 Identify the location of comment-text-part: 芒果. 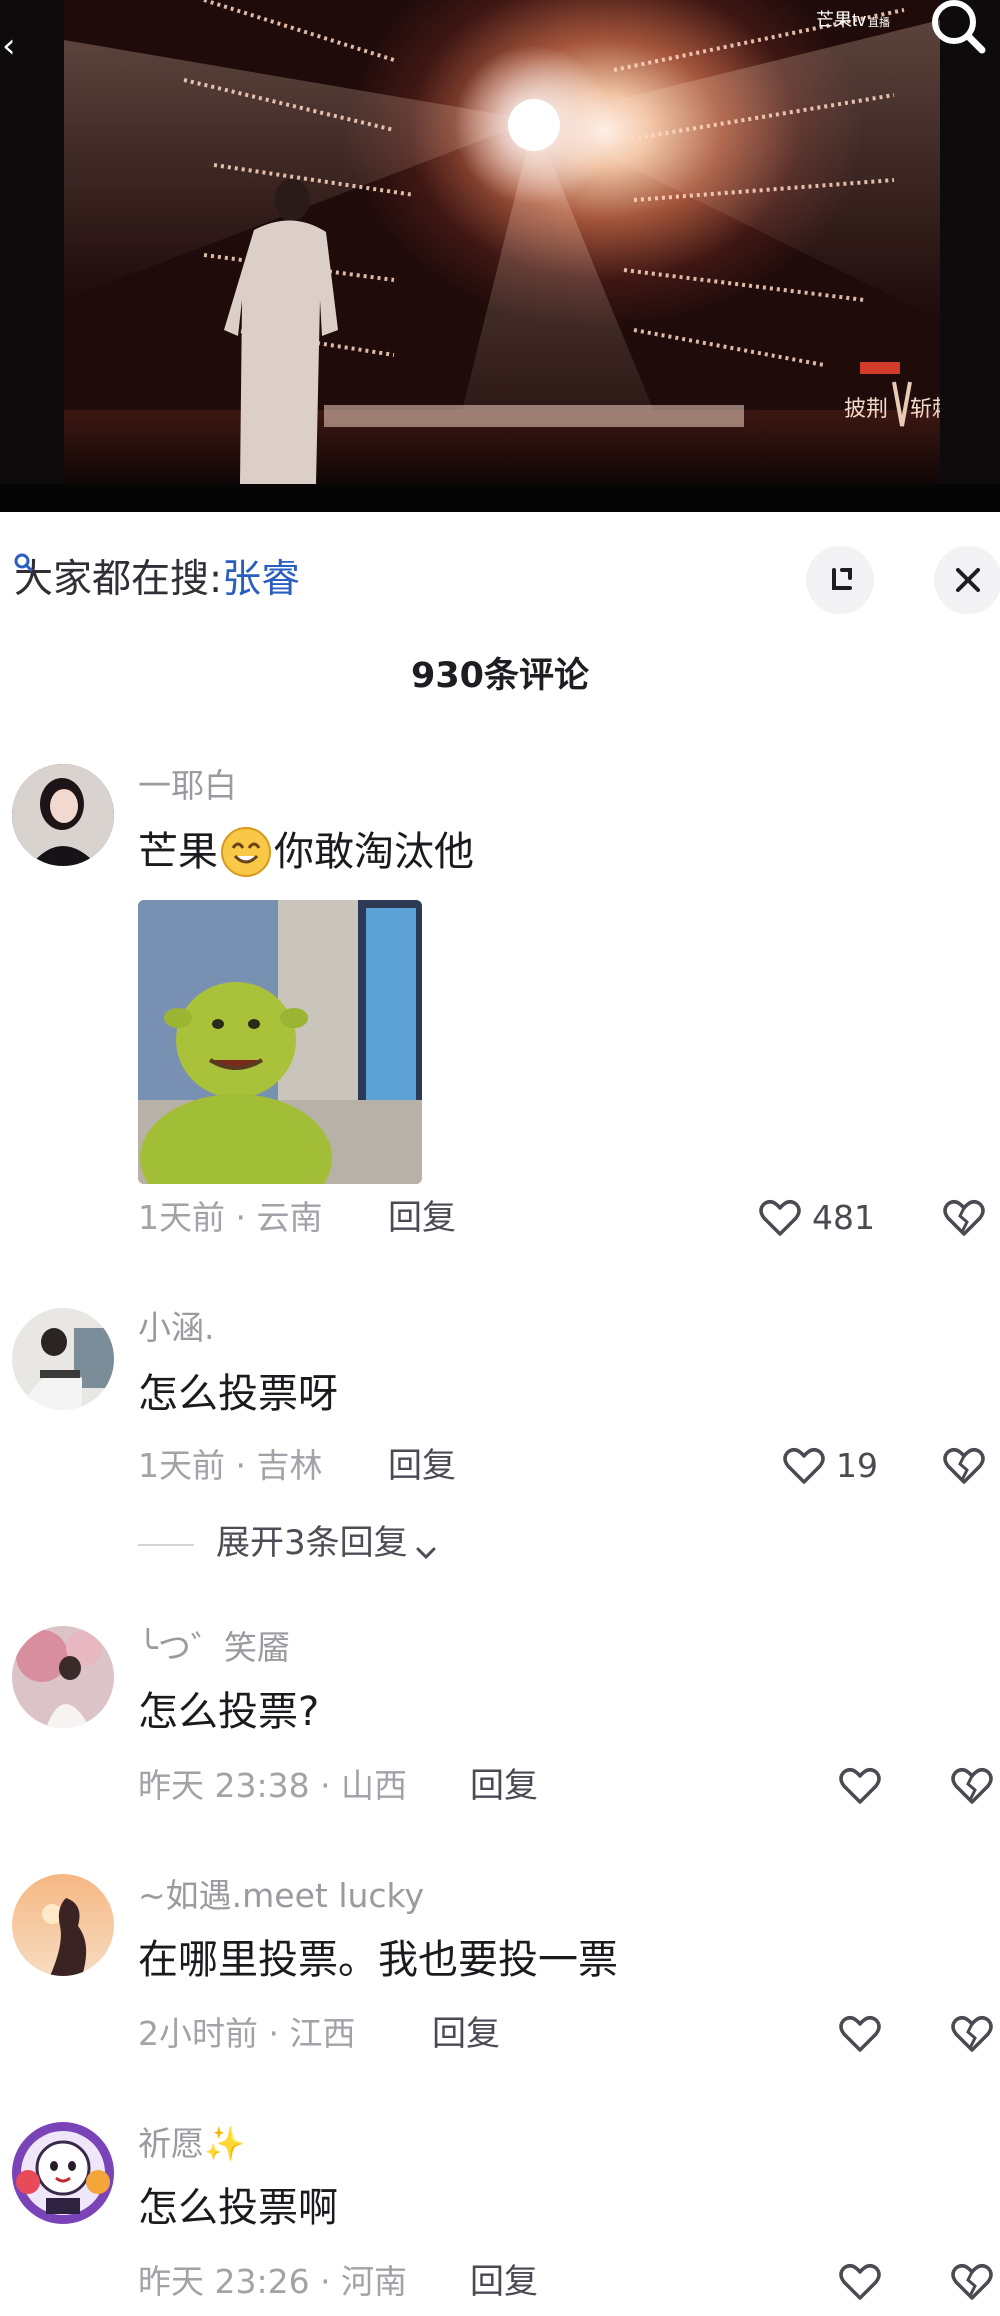
(178, 852).